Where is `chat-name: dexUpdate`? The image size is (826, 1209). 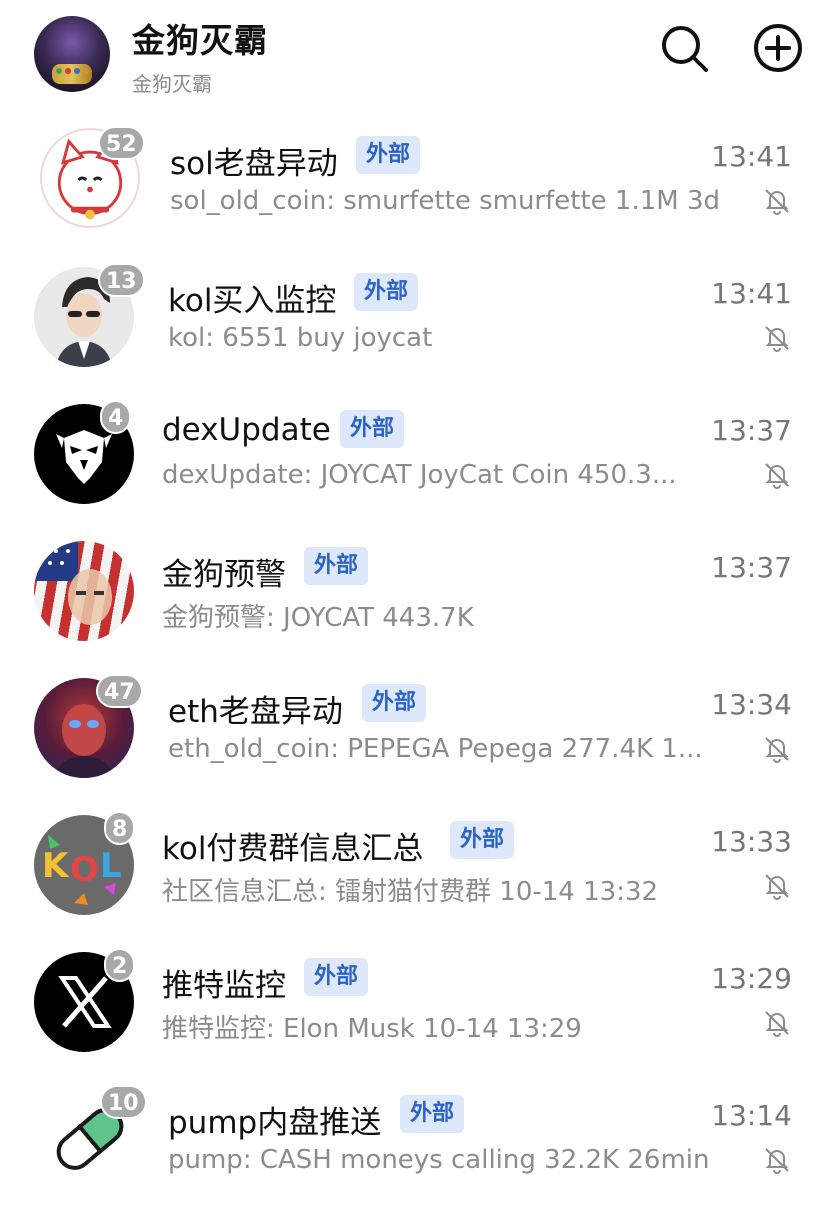
chat-name: dexUpdate is located at coordinates (246, 430).